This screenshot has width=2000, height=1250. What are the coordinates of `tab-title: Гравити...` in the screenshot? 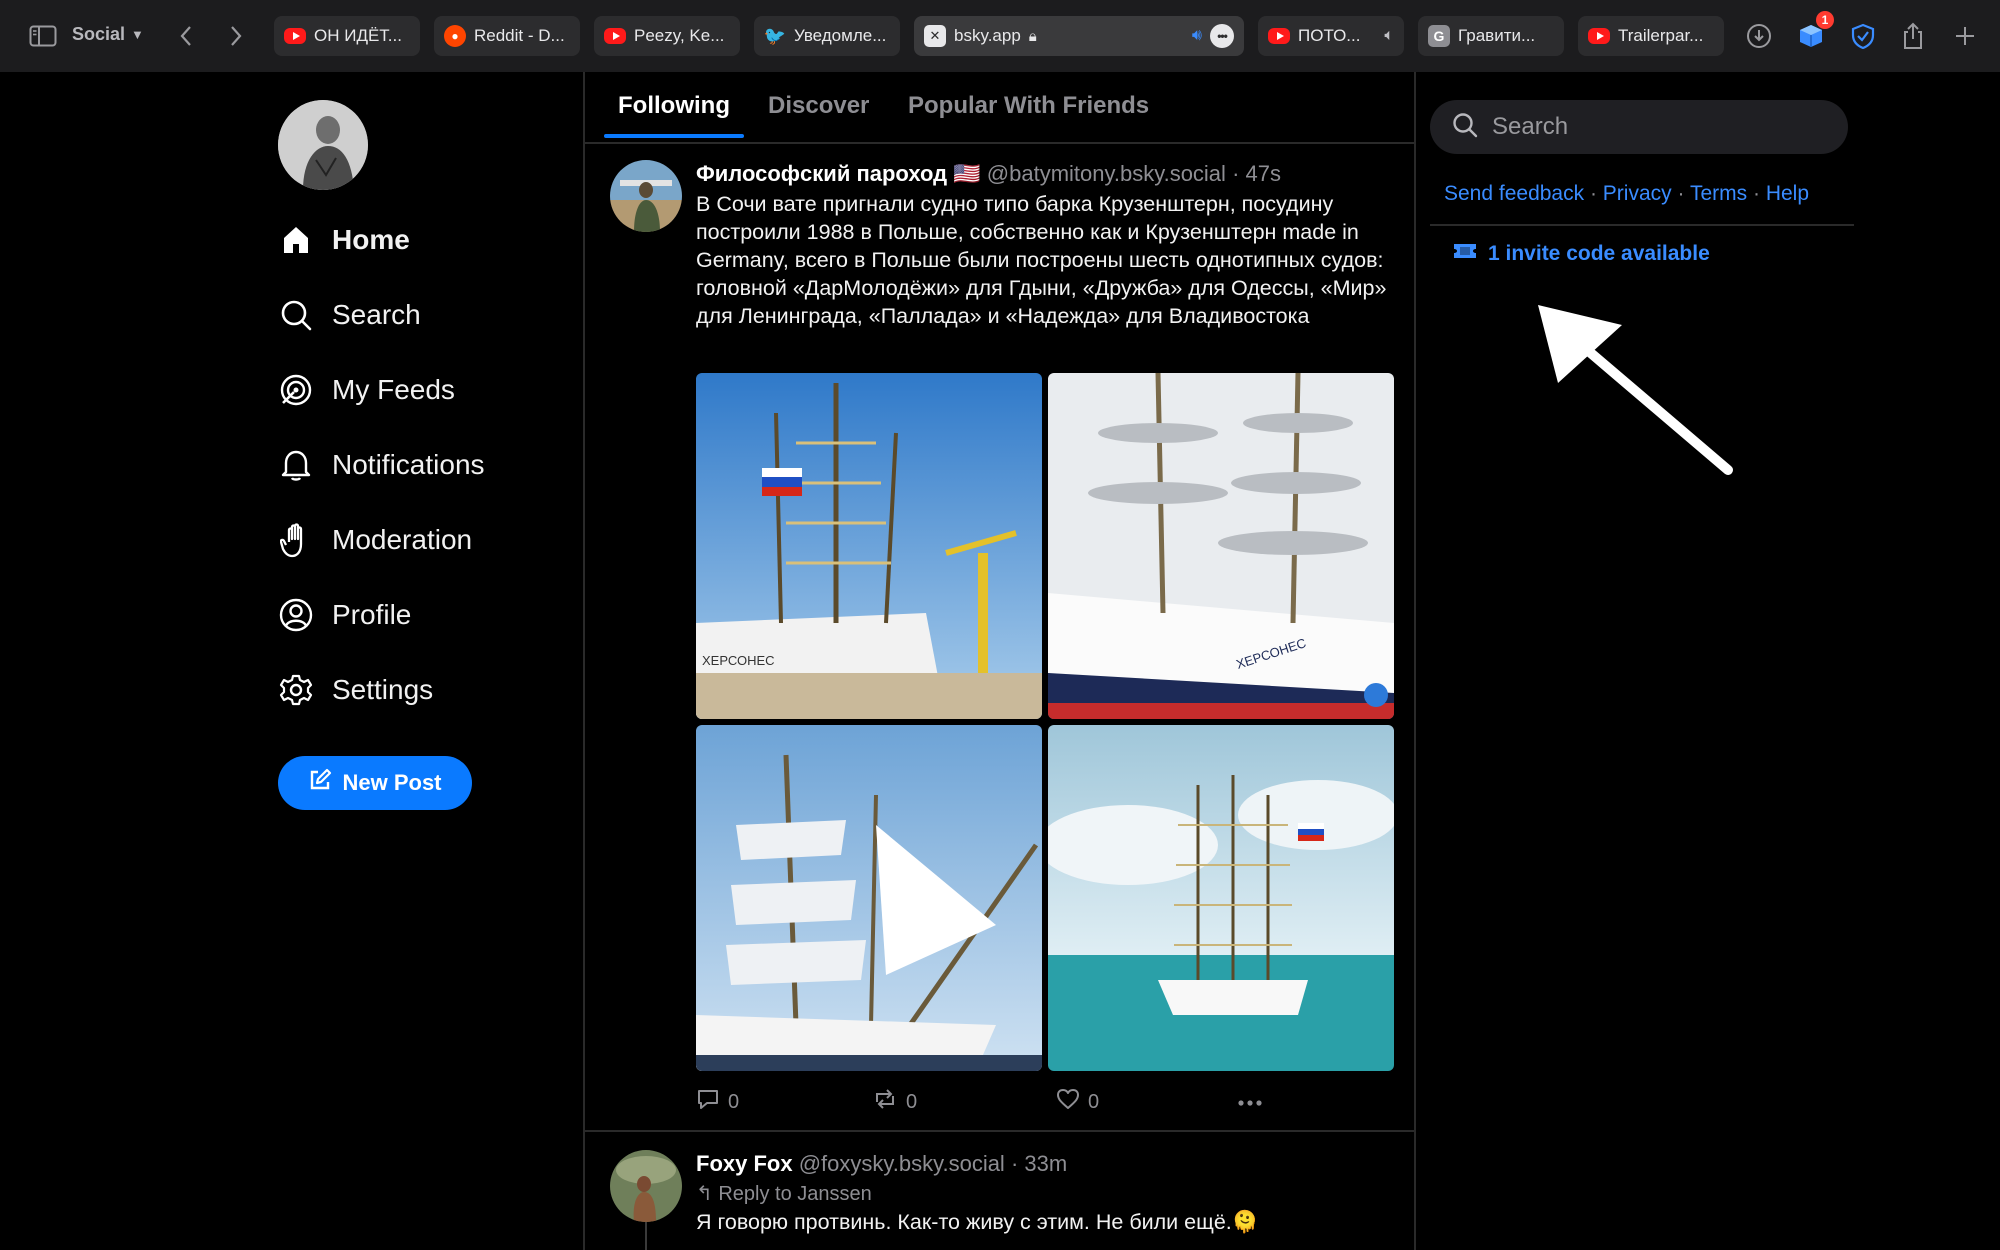 It's located at (1497, 35).